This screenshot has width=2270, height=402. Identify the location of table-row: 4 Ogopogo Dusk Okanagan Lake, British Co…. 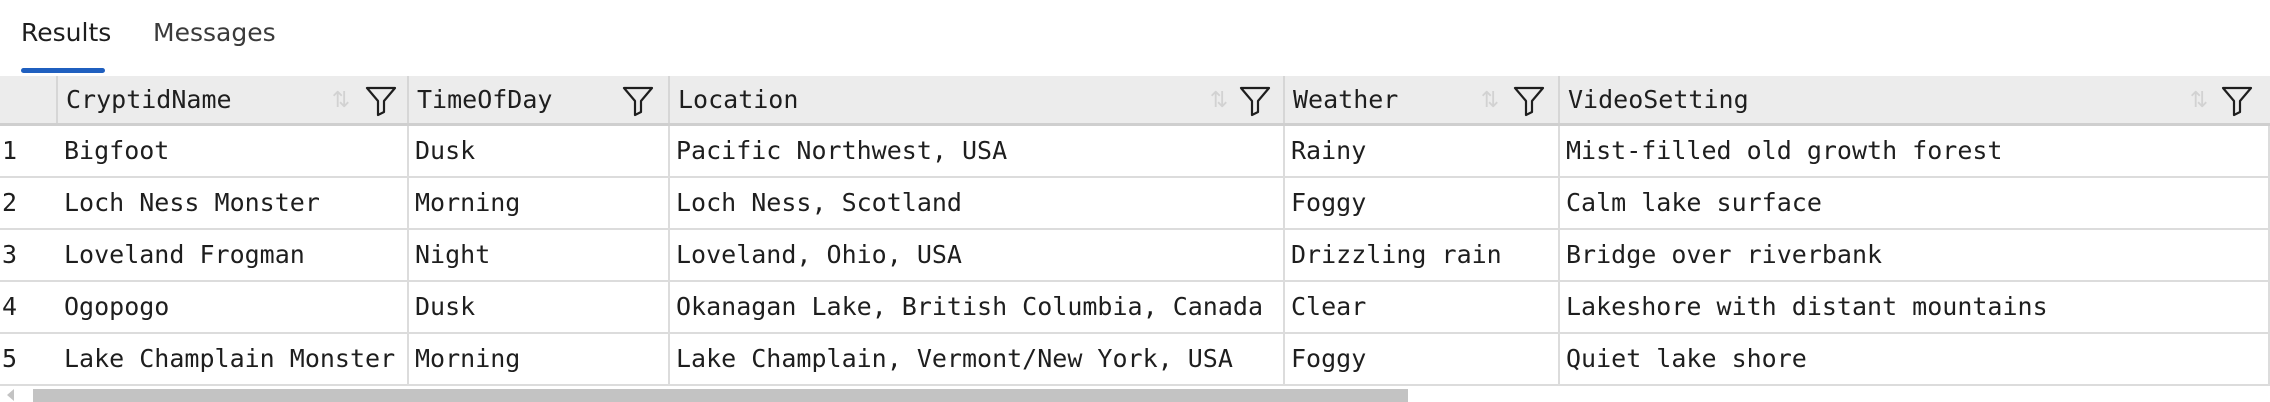
(1135, 308).